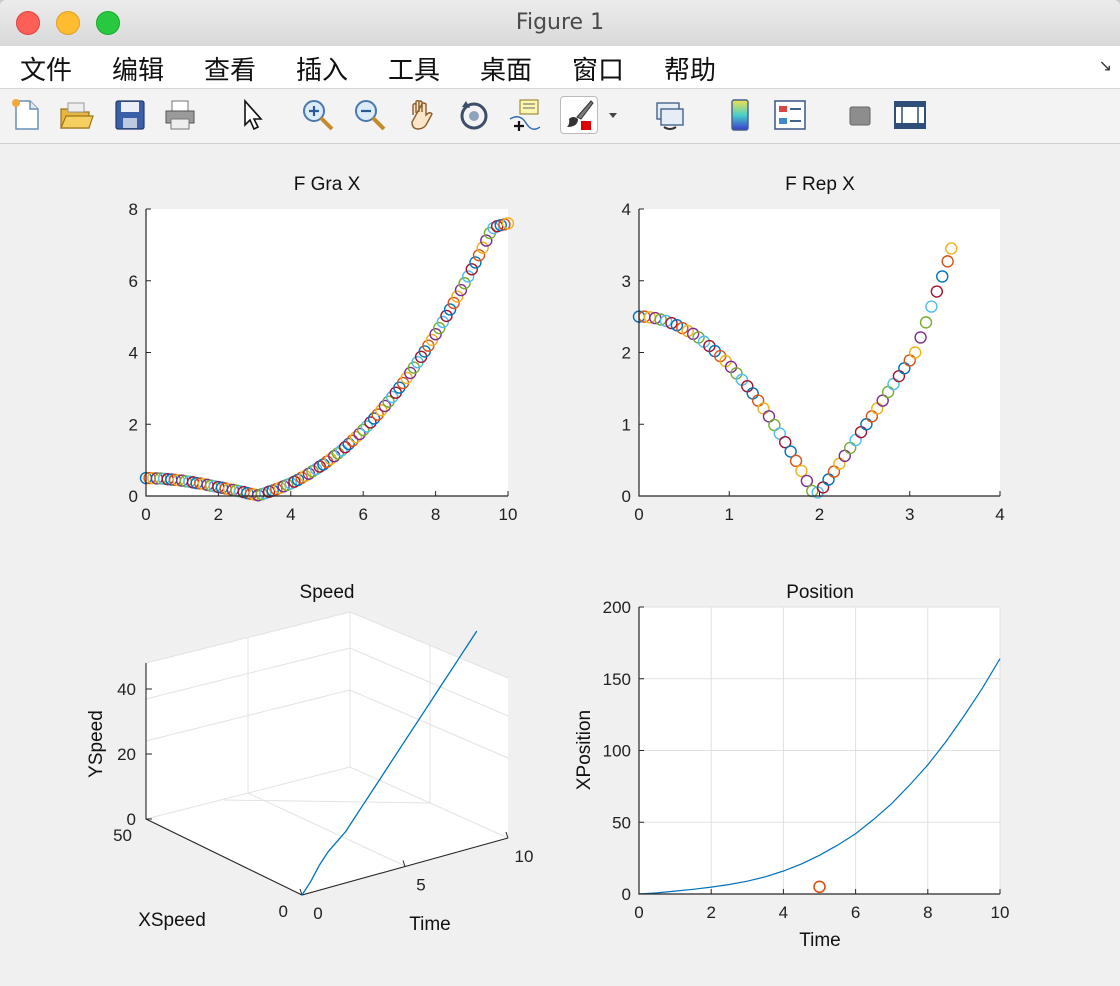 The image size is (1120, 986). I want to click on dock-tools-icon, so click(910, 115).